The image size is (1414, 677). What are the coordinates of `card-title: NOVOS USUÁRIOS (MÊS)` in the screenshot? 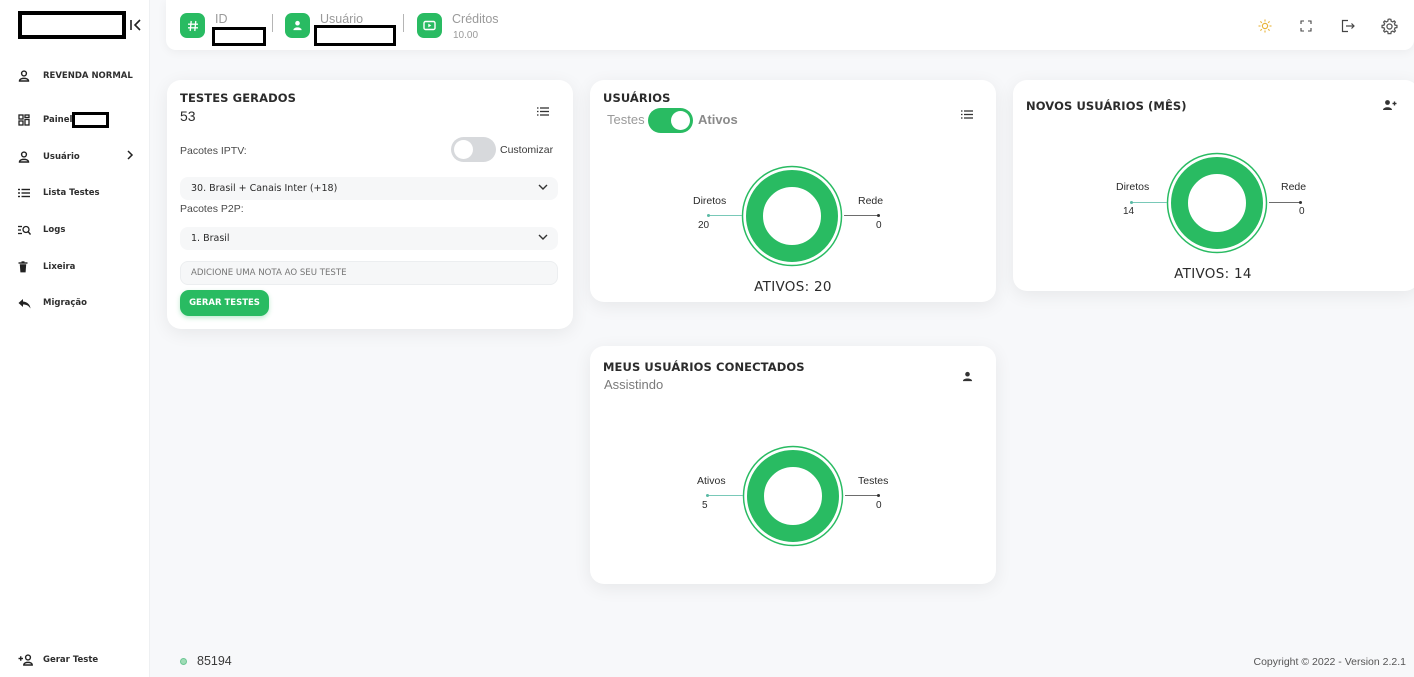 It's located at (1106, 106).